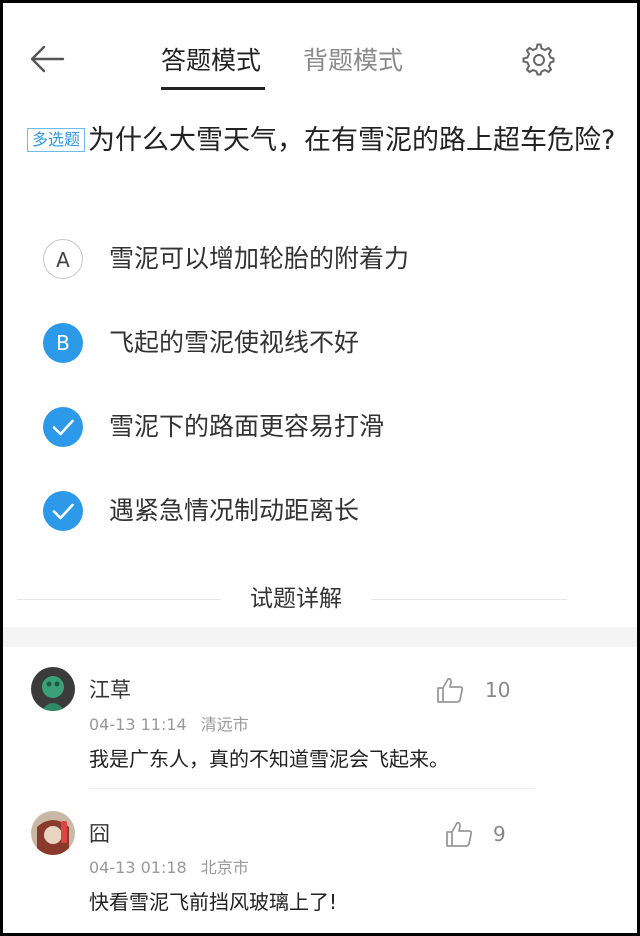 This screenshot has height=936, width=640. Describe the element at coordinates (213, 902) in the screenshot. I see `comment-text: 快看雪泥飞前挡风玻璃上了!` at that location.